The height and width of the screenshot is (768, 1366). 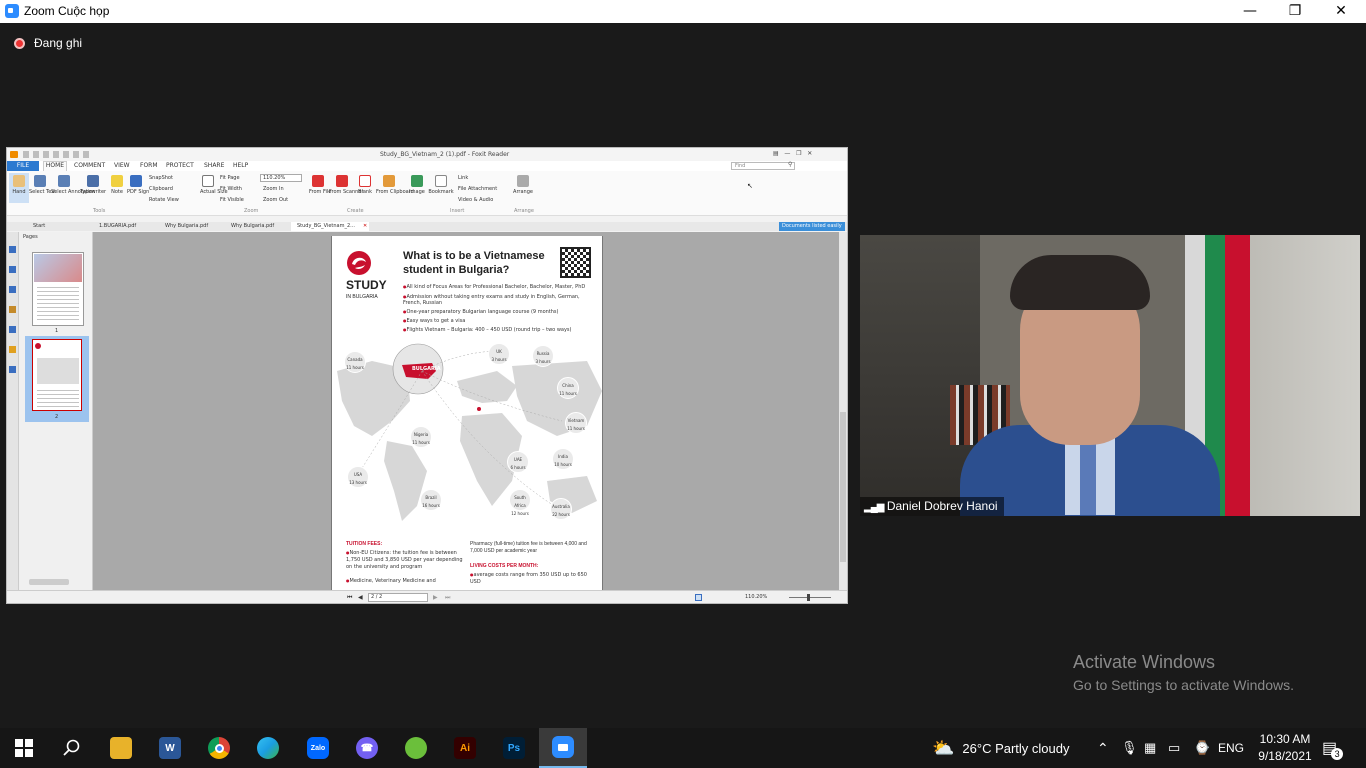 I want to click on attachments-nav-icon, so click(x=12, y=329).